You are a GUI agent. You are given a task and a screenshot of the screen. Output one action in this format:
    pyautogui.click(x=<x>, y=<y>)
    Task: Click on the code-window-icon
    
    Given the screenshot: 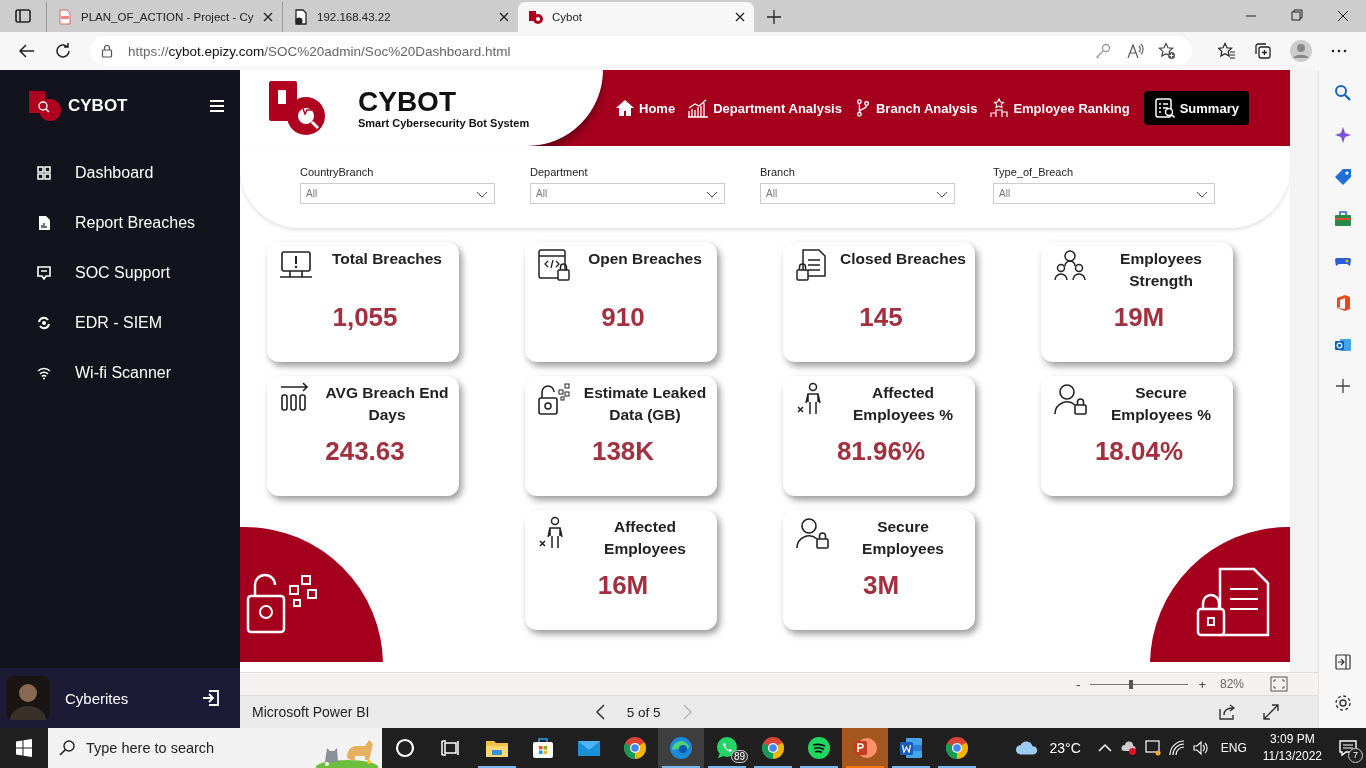 What is the action you would take?
    pyautogui.click(x=554, y=265)
    